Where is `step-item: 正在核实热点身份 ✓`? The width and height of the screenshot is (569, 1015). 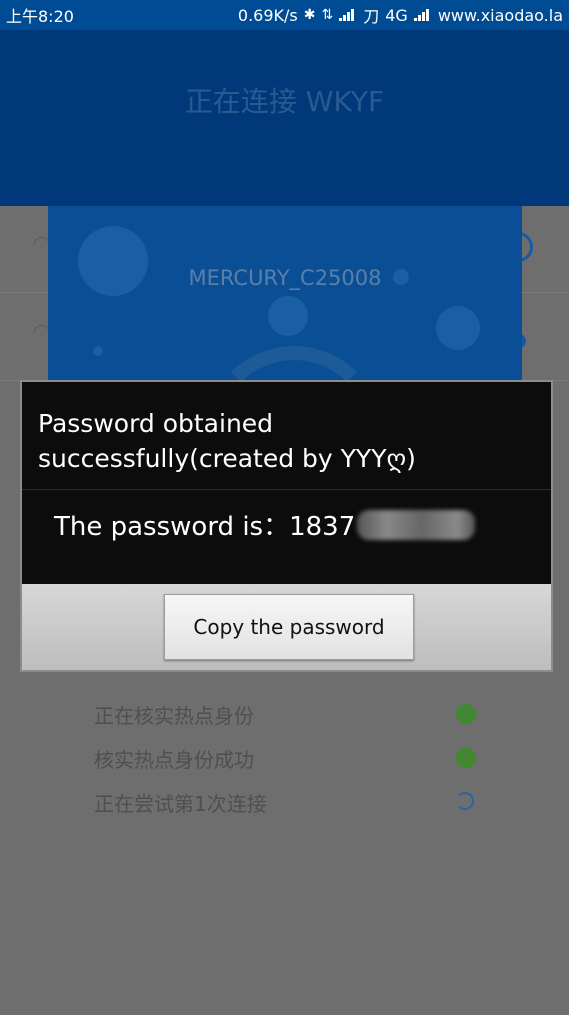 step-item: 正在核实热点身份 ✓ is located at coordinates (294, 714).